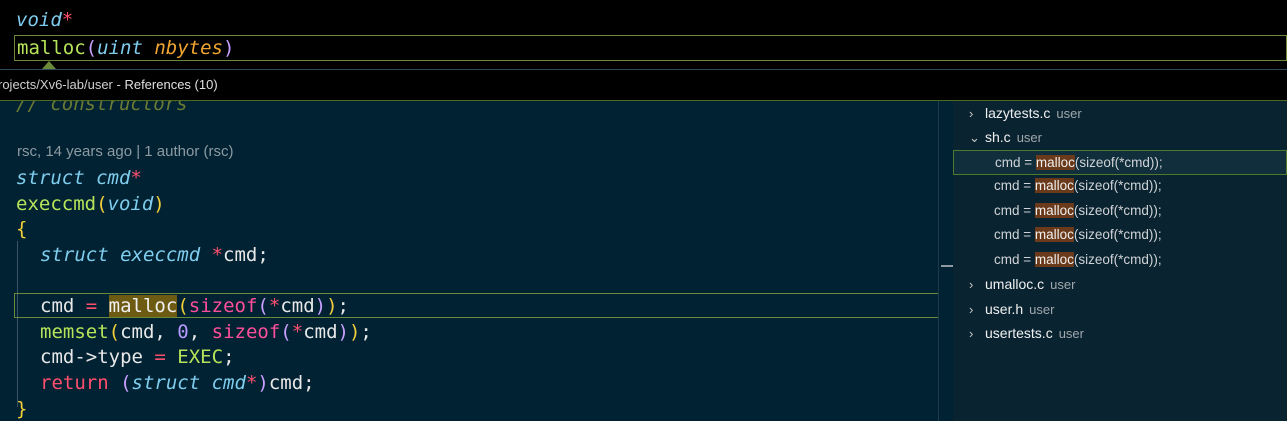  Describe the element at coordinates (177, 383) in the screenshot. I see `code-line-return: return (struct cmd*)cmd;` at that location.